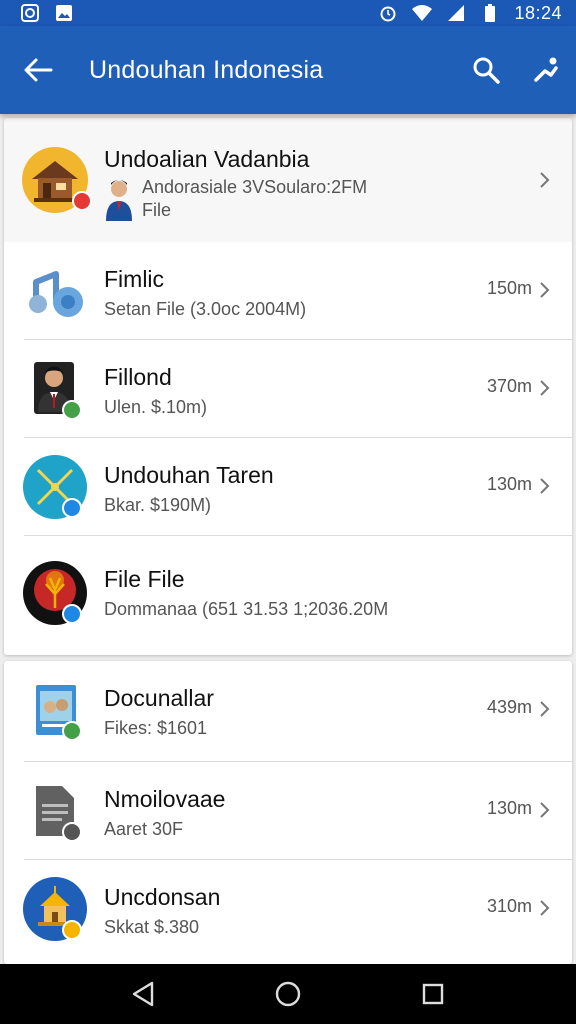 The height and width of the screenshot is (1024, 576). I want to click on app-notification-icon, so click(30, 13).